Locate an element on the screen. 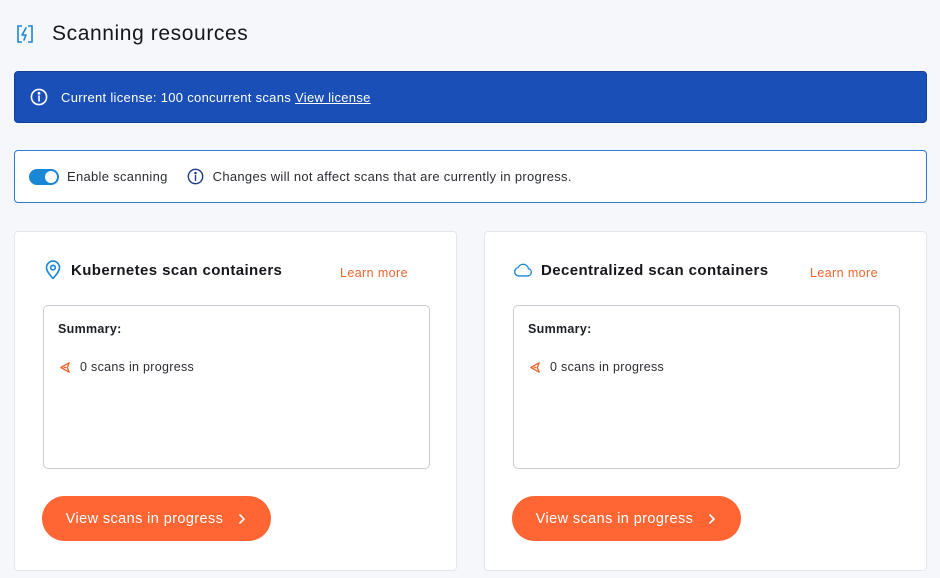  view-license-link: View license is located at coordinates (333, 97).